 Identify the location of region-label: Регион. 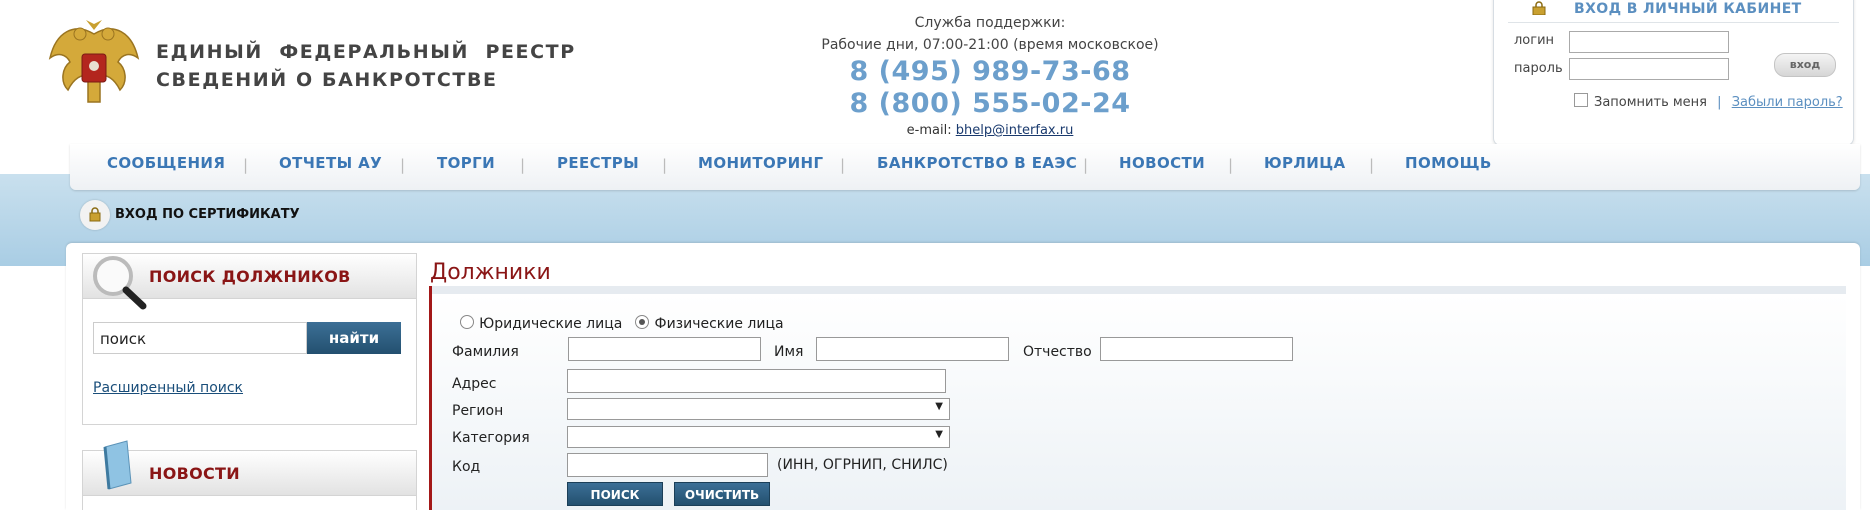
(478, 411).